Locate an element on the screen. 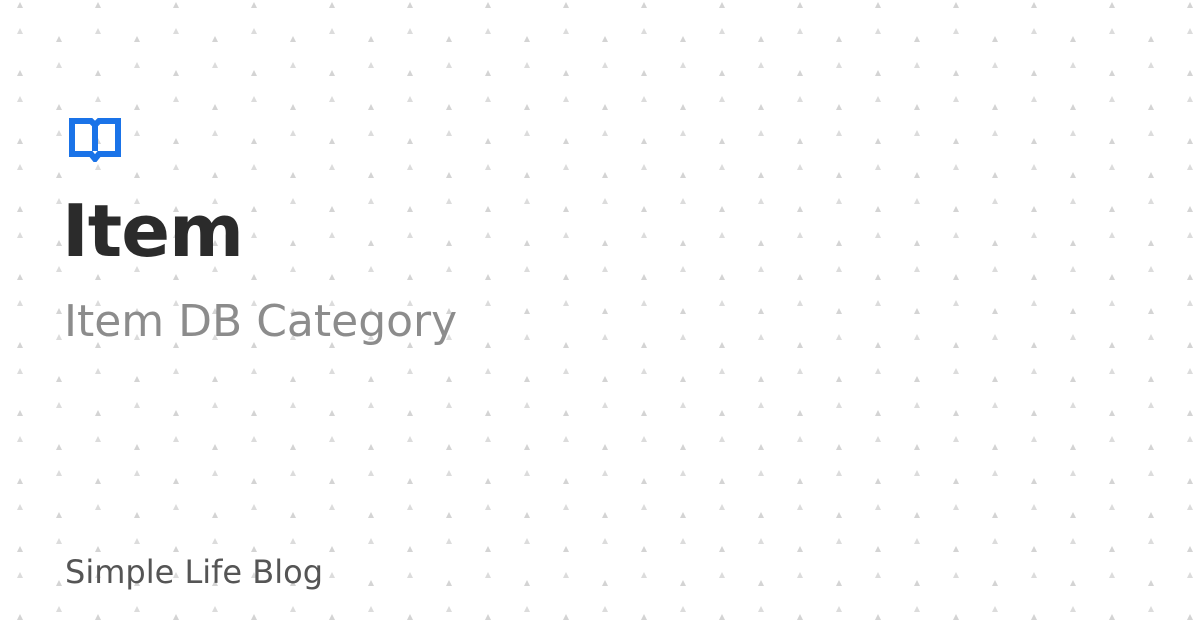  site-name: Simple Life Blog is located at coordinates (194, 572).